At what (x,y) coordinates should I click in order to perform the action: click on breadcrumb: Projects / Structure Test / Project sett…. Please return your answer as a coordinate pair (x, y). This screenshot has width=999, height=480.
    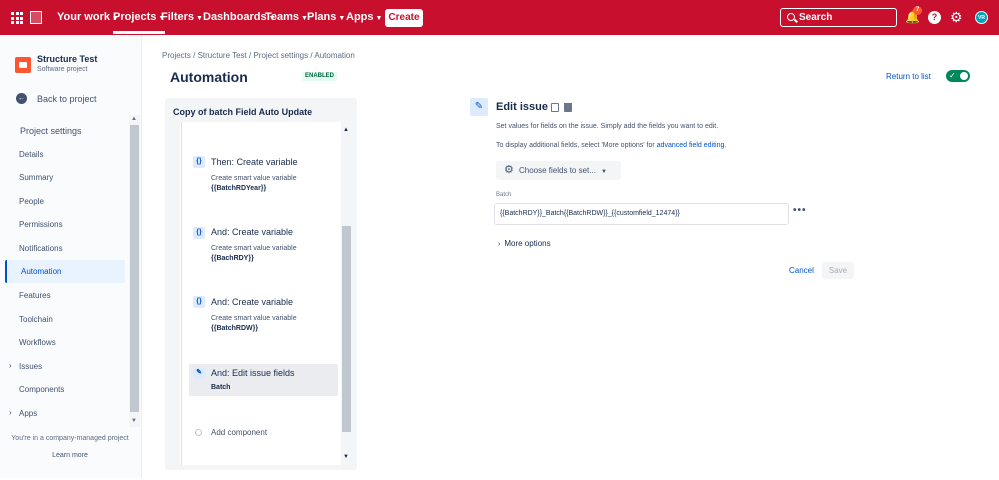
    Looking at the image, I should click on (258, 55).